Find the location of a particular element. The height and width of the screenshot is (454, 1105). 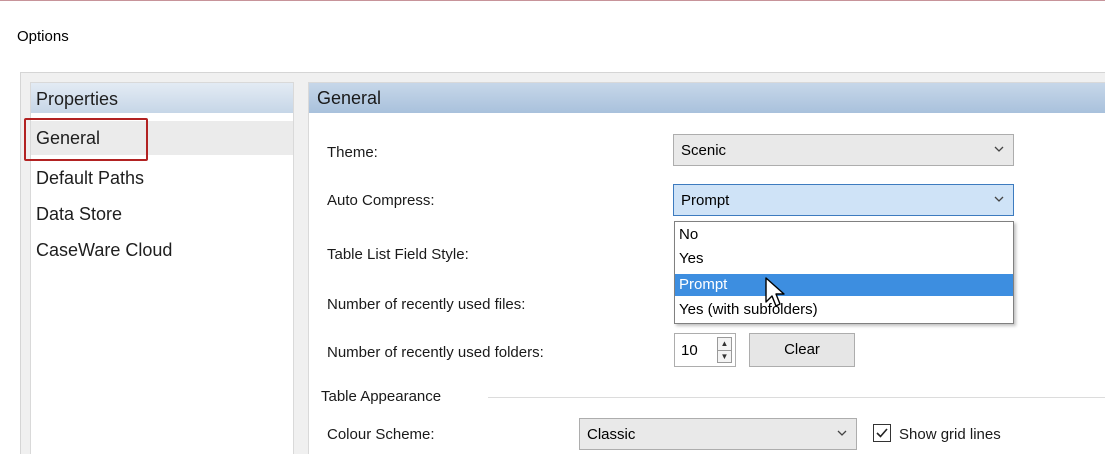

checkmark-icon is located at coordinates (882, 433).